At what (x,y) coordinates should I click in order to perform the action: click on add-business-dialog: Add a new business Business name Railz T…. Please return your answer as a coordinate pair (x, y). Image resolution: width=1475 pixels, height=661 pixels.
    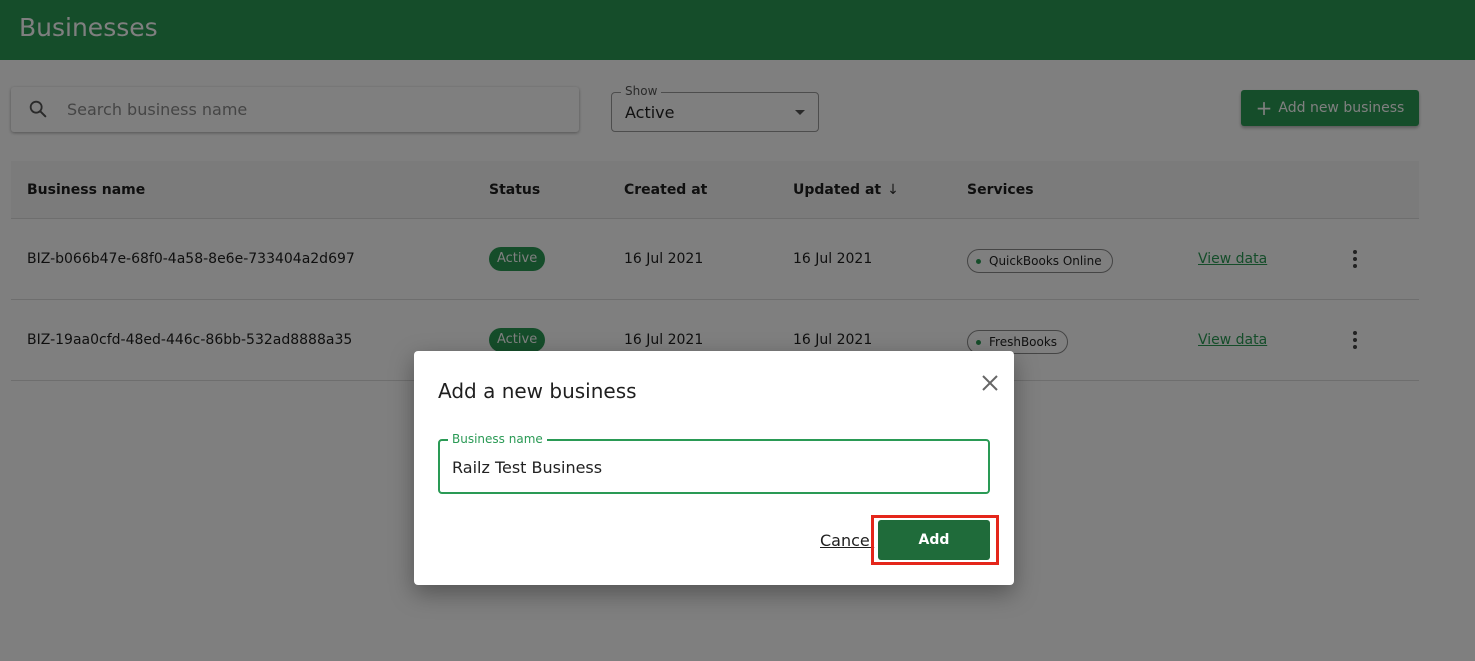
    Looking at the image, I should click on (714, 468).